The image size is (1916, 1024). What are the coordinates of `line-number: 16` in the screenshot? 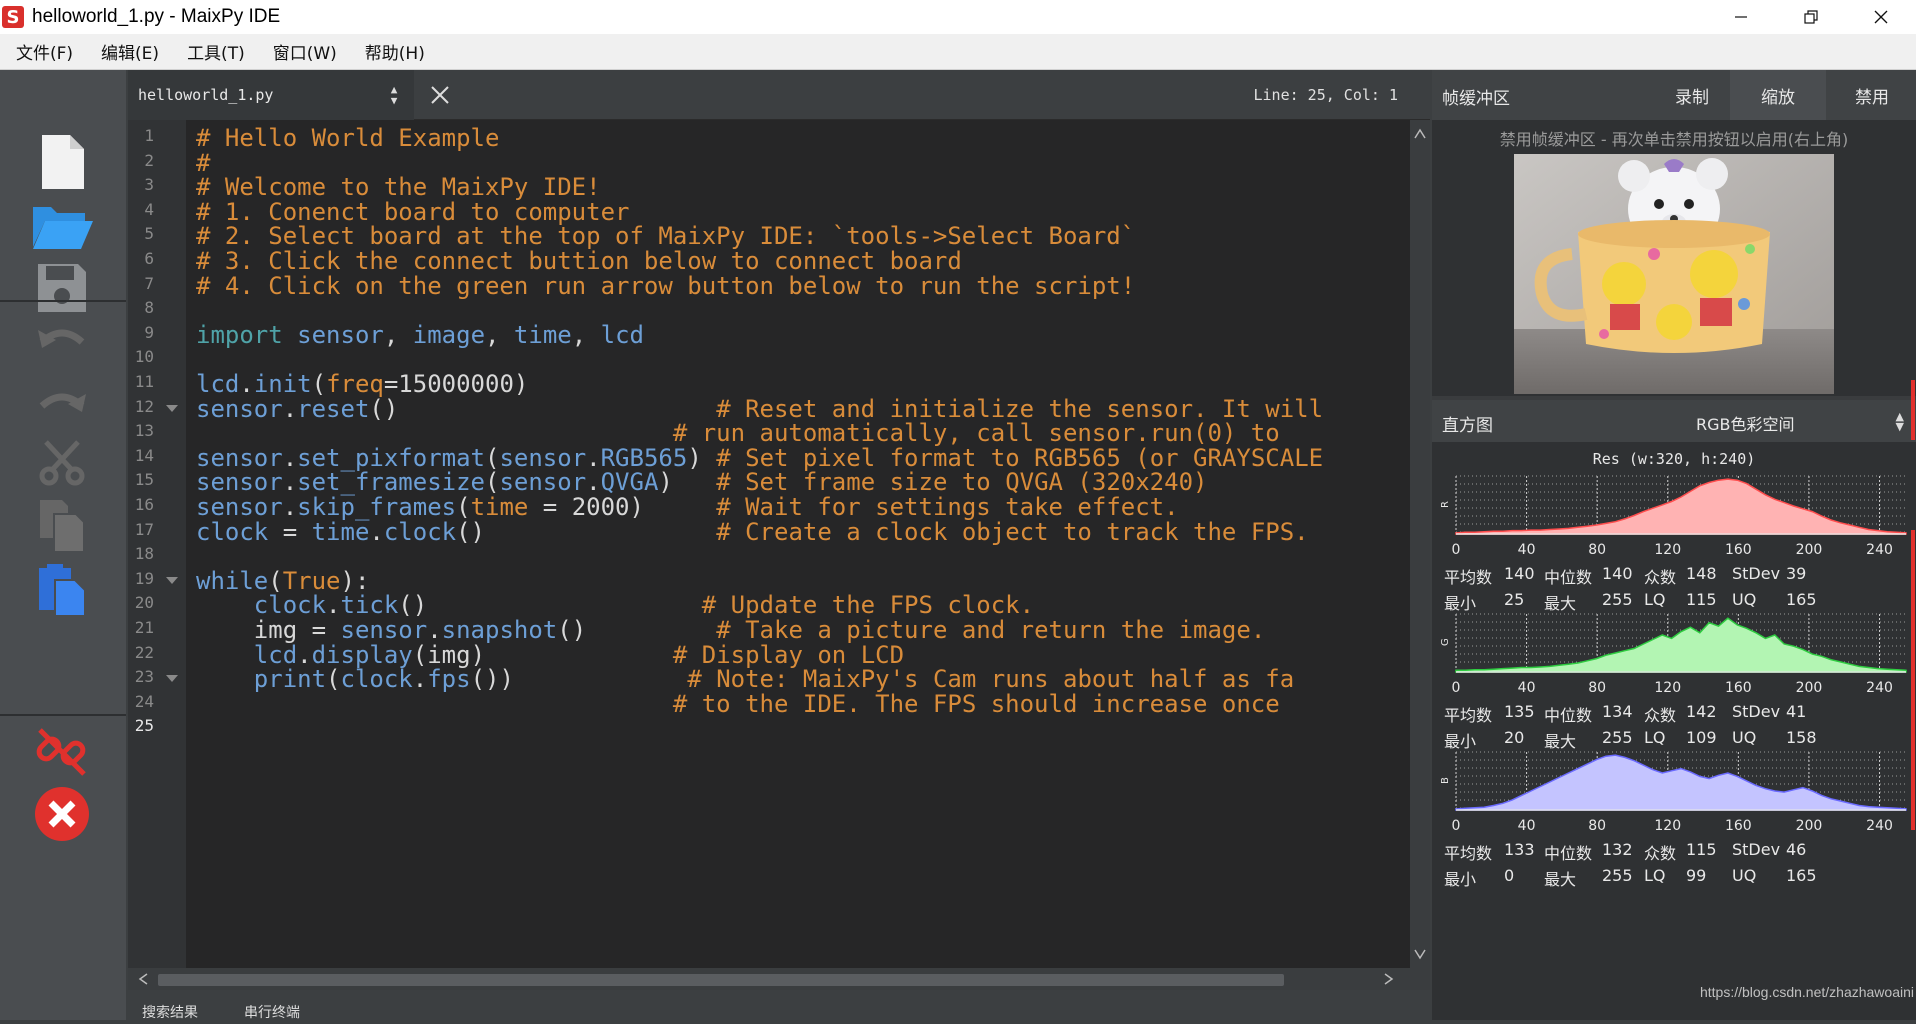 It's located at (144, 504).